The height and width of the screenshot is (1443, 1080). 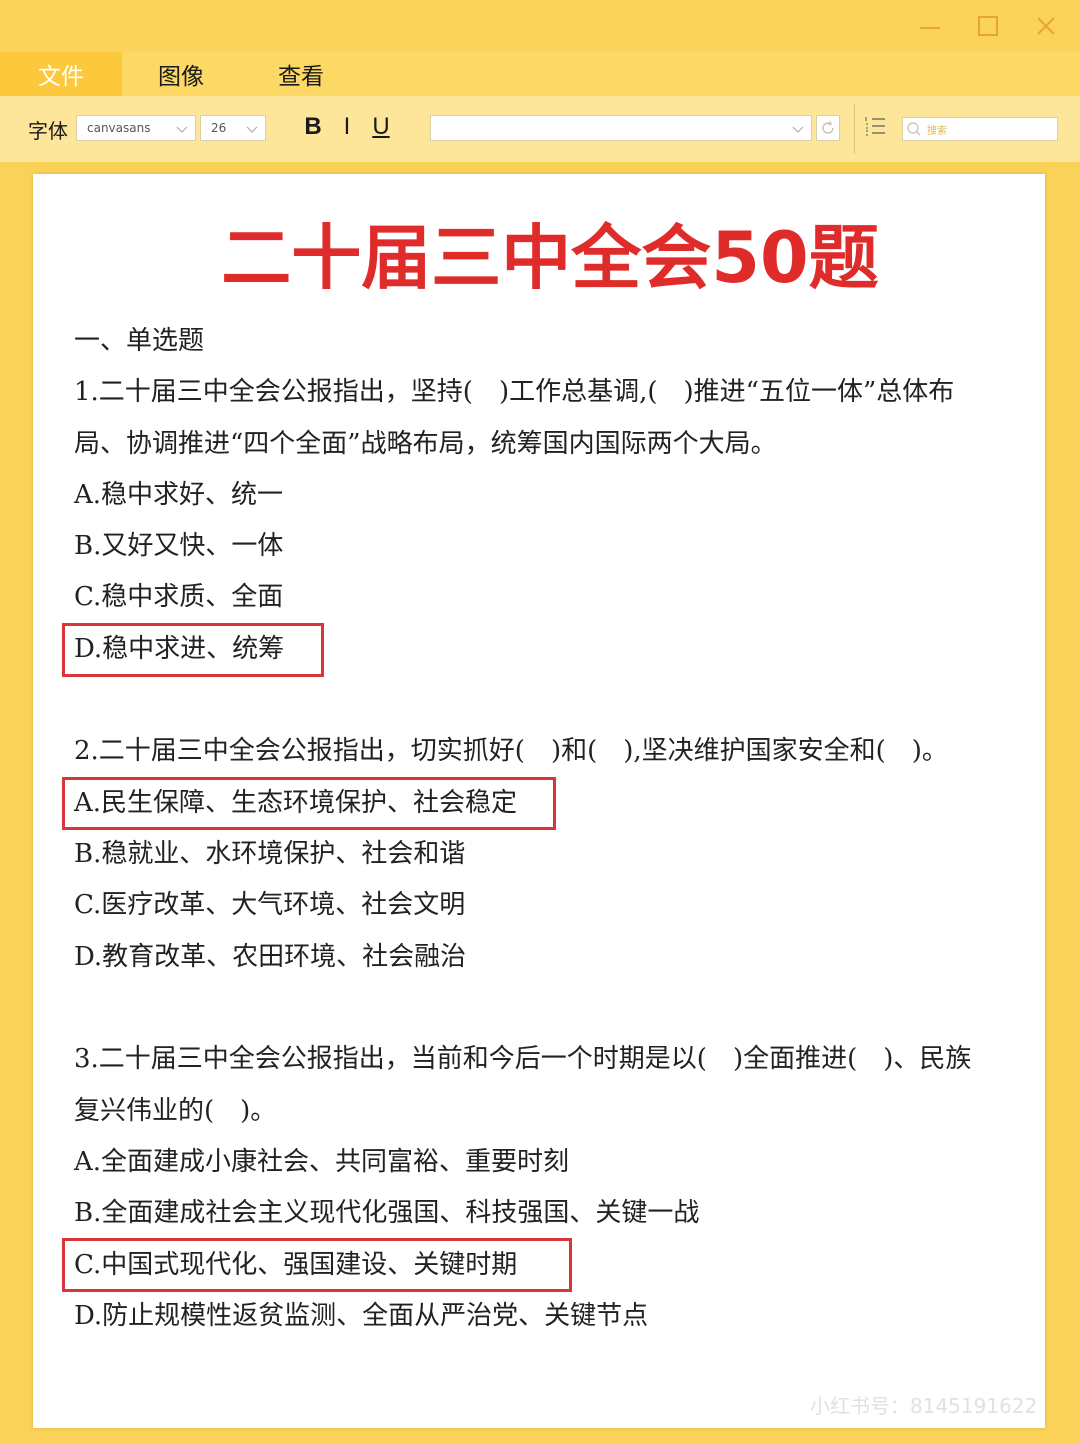 What do you see at coordinates (61, 74) in the screenshot?
I see `menu-file: 文件` at bounding box center [61, 74].